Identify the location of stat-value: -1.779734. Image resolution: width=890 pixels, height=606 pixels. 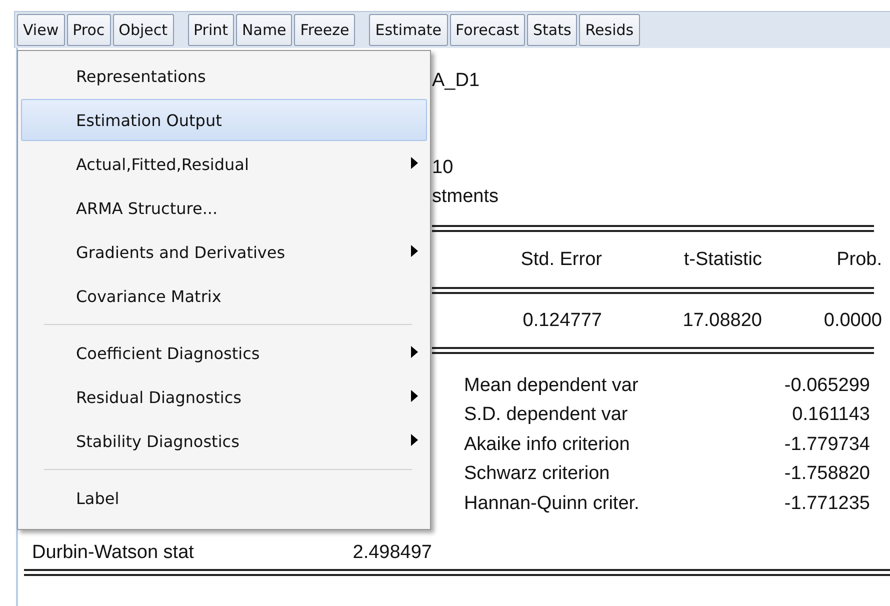
(826, 445).